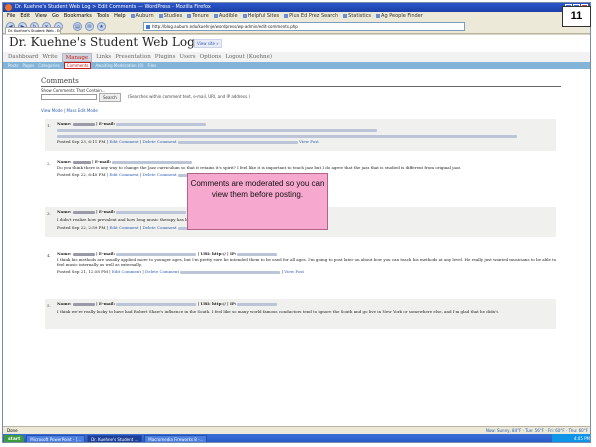  I want to click on wp-header: Dr. Kuehne's Student Web Log View site », so click(296, 43).